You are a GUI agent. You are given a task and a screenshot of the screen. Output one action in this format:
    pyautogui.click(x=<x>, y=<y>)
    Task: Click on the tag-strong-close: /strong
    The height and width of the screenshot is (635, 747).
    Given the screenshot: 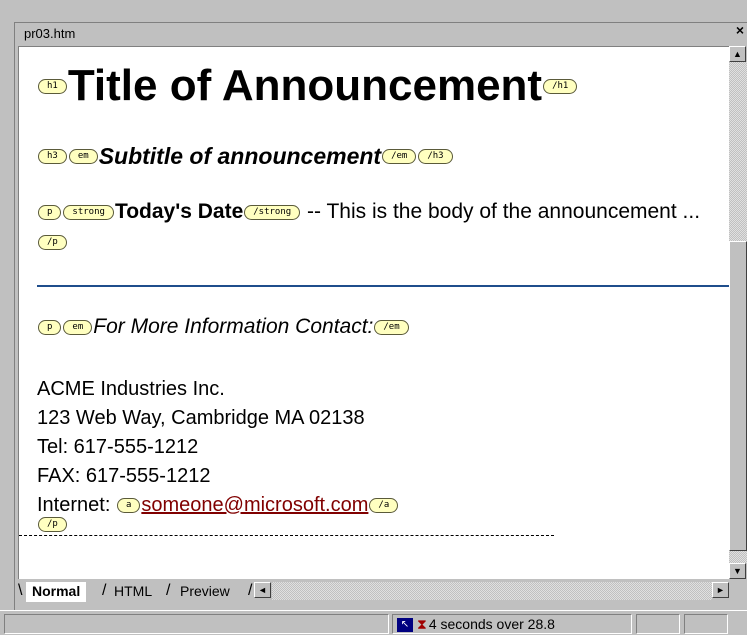 What is the action you would take?
    pyautogui.click(x=272, y=212)
    